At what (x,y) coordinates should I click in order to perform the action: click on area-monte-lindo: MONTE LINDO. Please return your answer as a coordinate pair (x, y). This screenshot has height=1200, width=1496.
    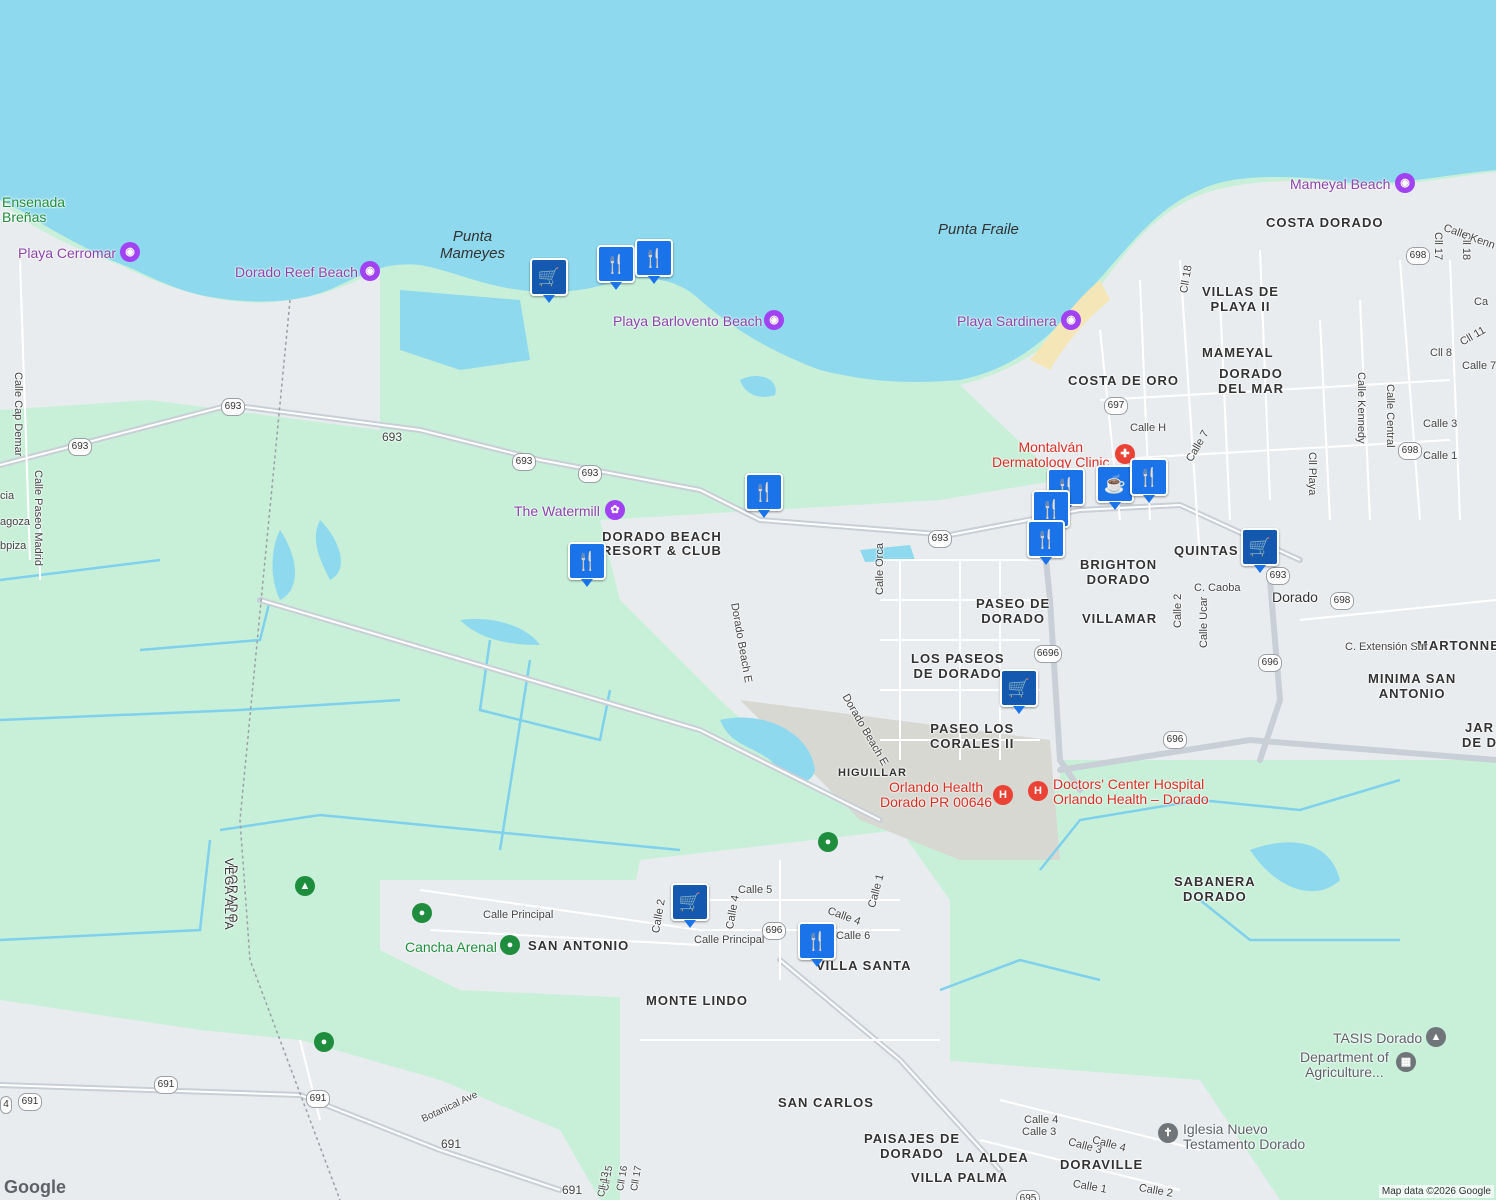
    Looking at the image, I should click on (697, 1000).